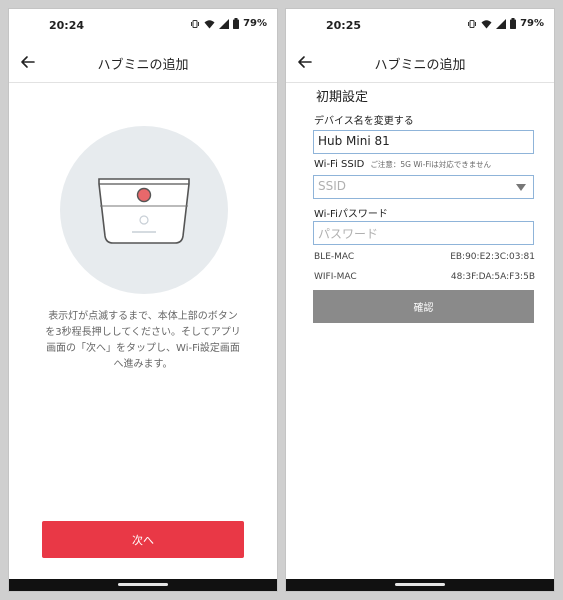 This screenshot has height=600, width=563. What do you see at coordinates (342, 97) in the screenshot?
I see `section-title: 初期設定` at bounding box center [342, 97].